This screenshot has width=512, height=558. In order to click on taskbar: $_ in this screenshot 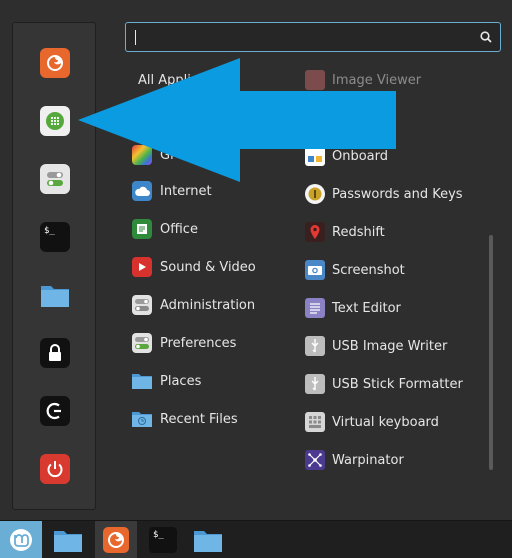, I will do `click(256, 539)`.